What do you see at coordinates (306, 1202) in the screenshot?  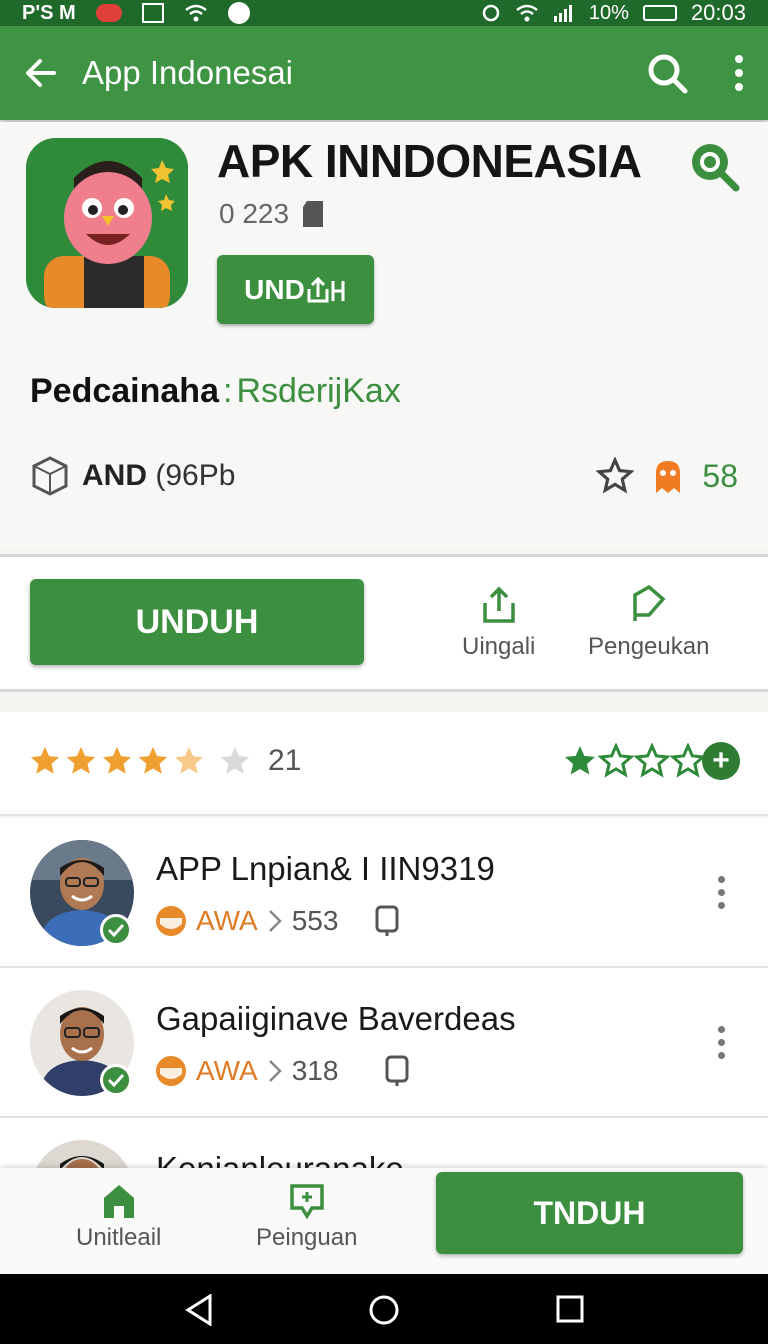 I see `comment-icon` at bounding box center [306, 1202].